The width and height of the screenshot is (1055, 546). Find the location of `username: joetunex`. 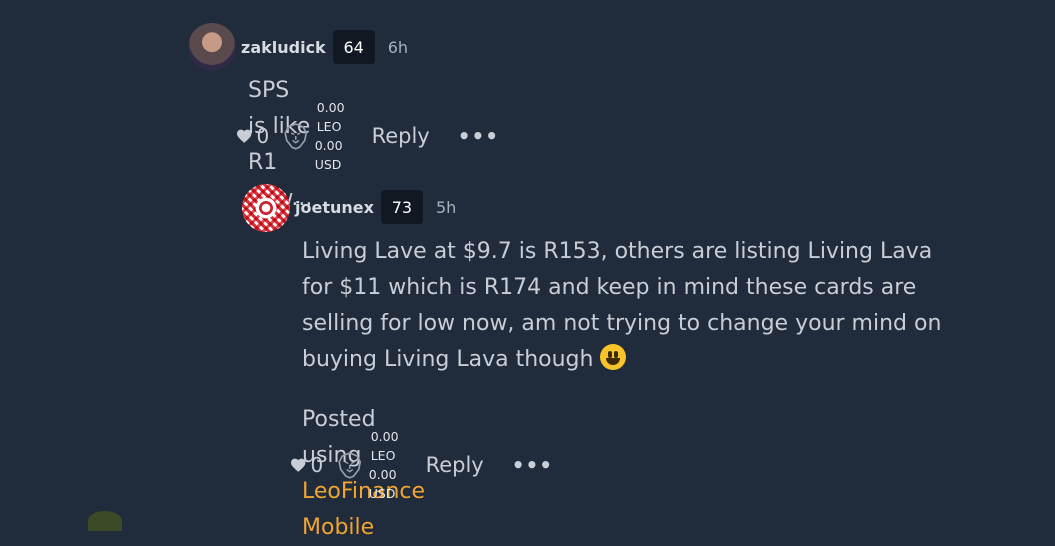

username: joetunex is located at coordinates (334, 207).